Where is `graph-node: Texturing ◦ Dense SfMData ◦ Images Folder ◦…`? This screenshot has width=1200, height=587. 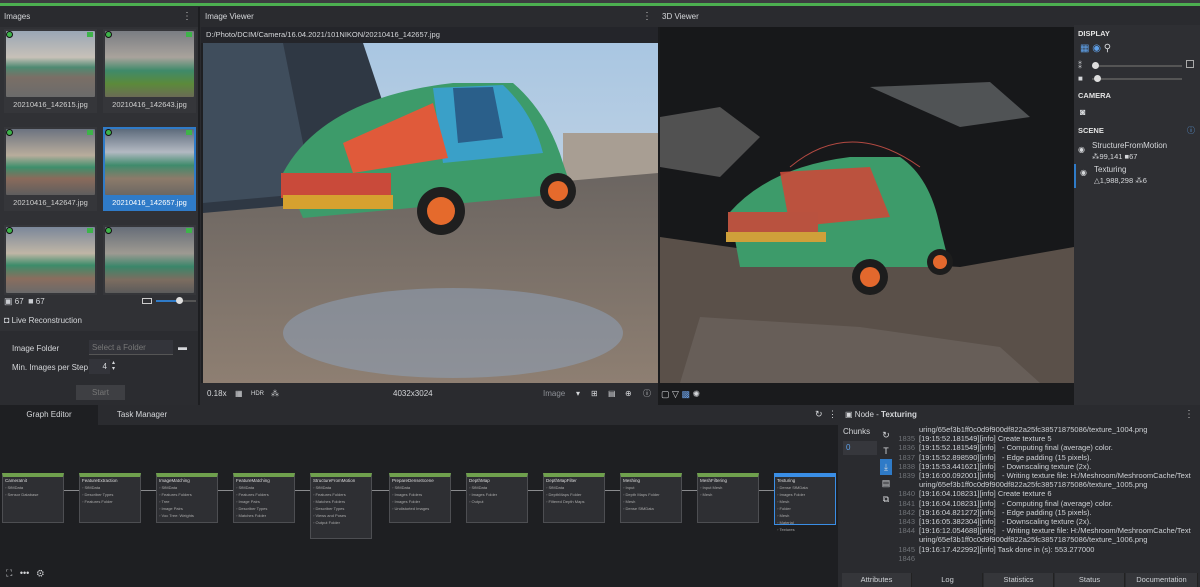
graph-node: Texturing ◦ Dense SfMData ◦ Images Folder ◦… is located at coordinates (805, 502).